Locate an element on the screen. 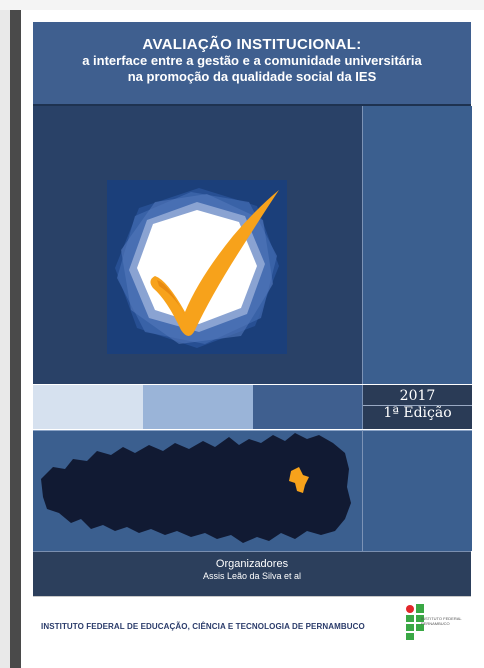 This screenshot has height=668, width=484. color-stripe-medium is located at coordinates (198, 407).